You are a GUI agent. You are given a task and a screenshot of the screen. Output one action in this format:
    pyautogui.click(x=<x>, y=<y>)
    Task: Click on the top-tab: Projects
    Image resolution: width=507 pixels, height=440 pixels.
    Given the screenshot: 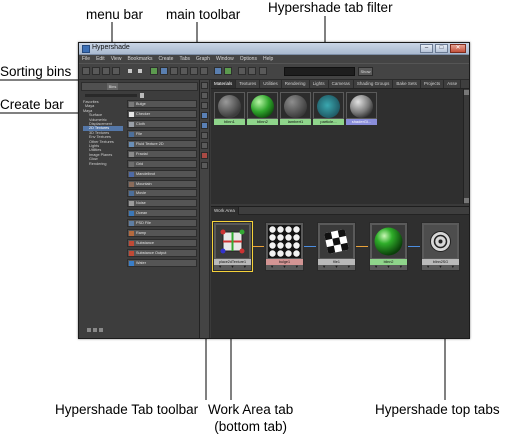 What is the action you would take?
    pyautogui.click(x=433, y=84)
    